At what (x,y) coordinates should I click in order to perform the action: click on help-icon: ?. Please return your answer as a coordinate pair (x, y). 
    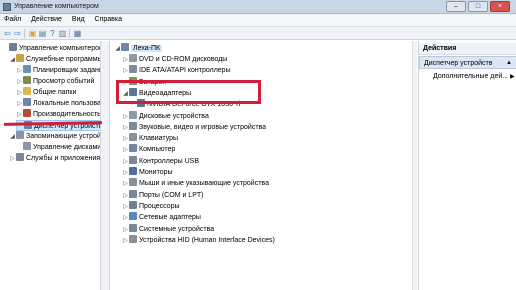
    Looking at the image, I should click on (52, 33).